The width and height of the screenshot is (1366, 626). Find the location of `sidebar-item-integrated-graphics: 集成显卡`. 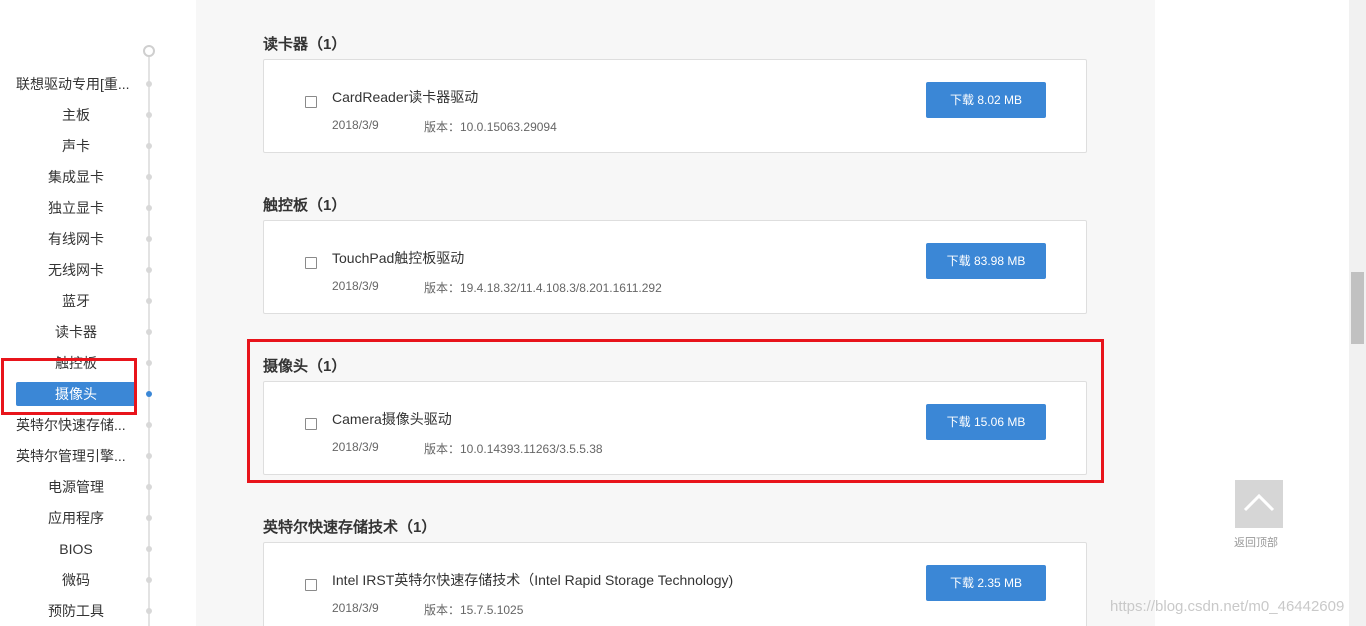

sidebar-item-integrated-graphics: 集成显卡 is located at coordinates (76, 177).